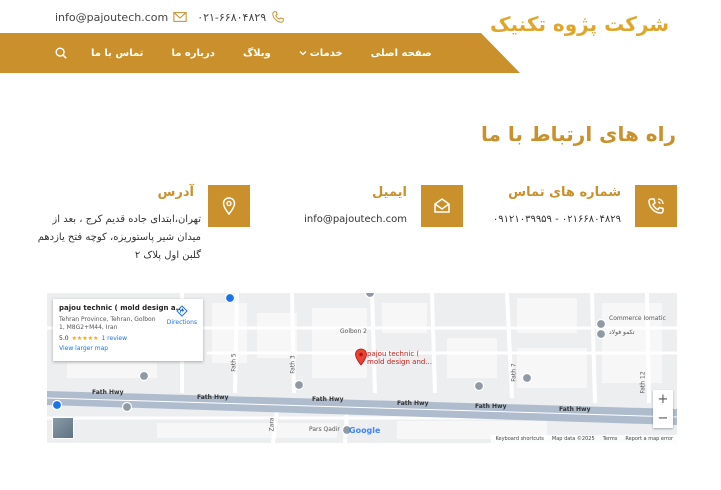 The height and width of the screenshot is (490, 721). I want to click on phone-icon-box, so click(656, 206).